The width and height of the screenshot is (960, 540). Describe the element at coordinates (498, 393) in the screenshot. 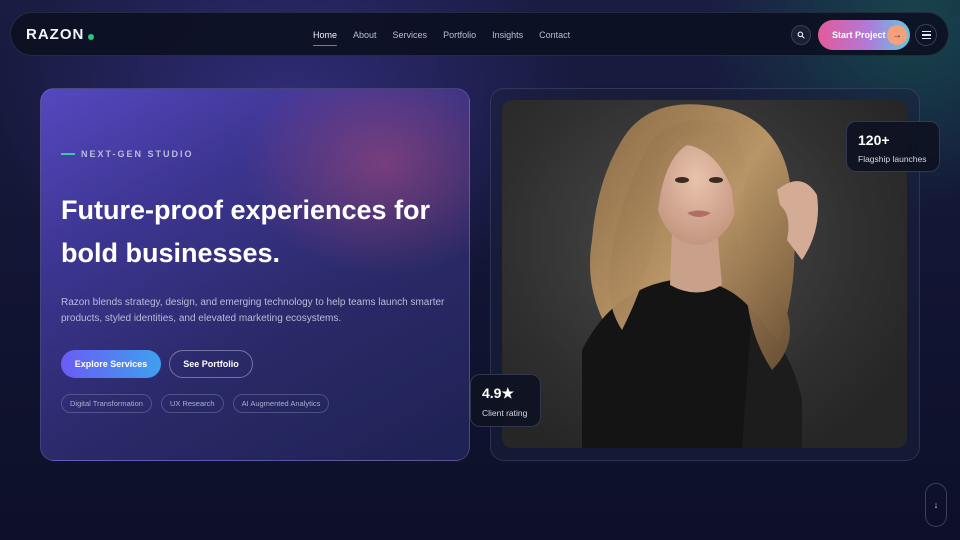

I see `stat-value-rating: 4.9★` at that location.